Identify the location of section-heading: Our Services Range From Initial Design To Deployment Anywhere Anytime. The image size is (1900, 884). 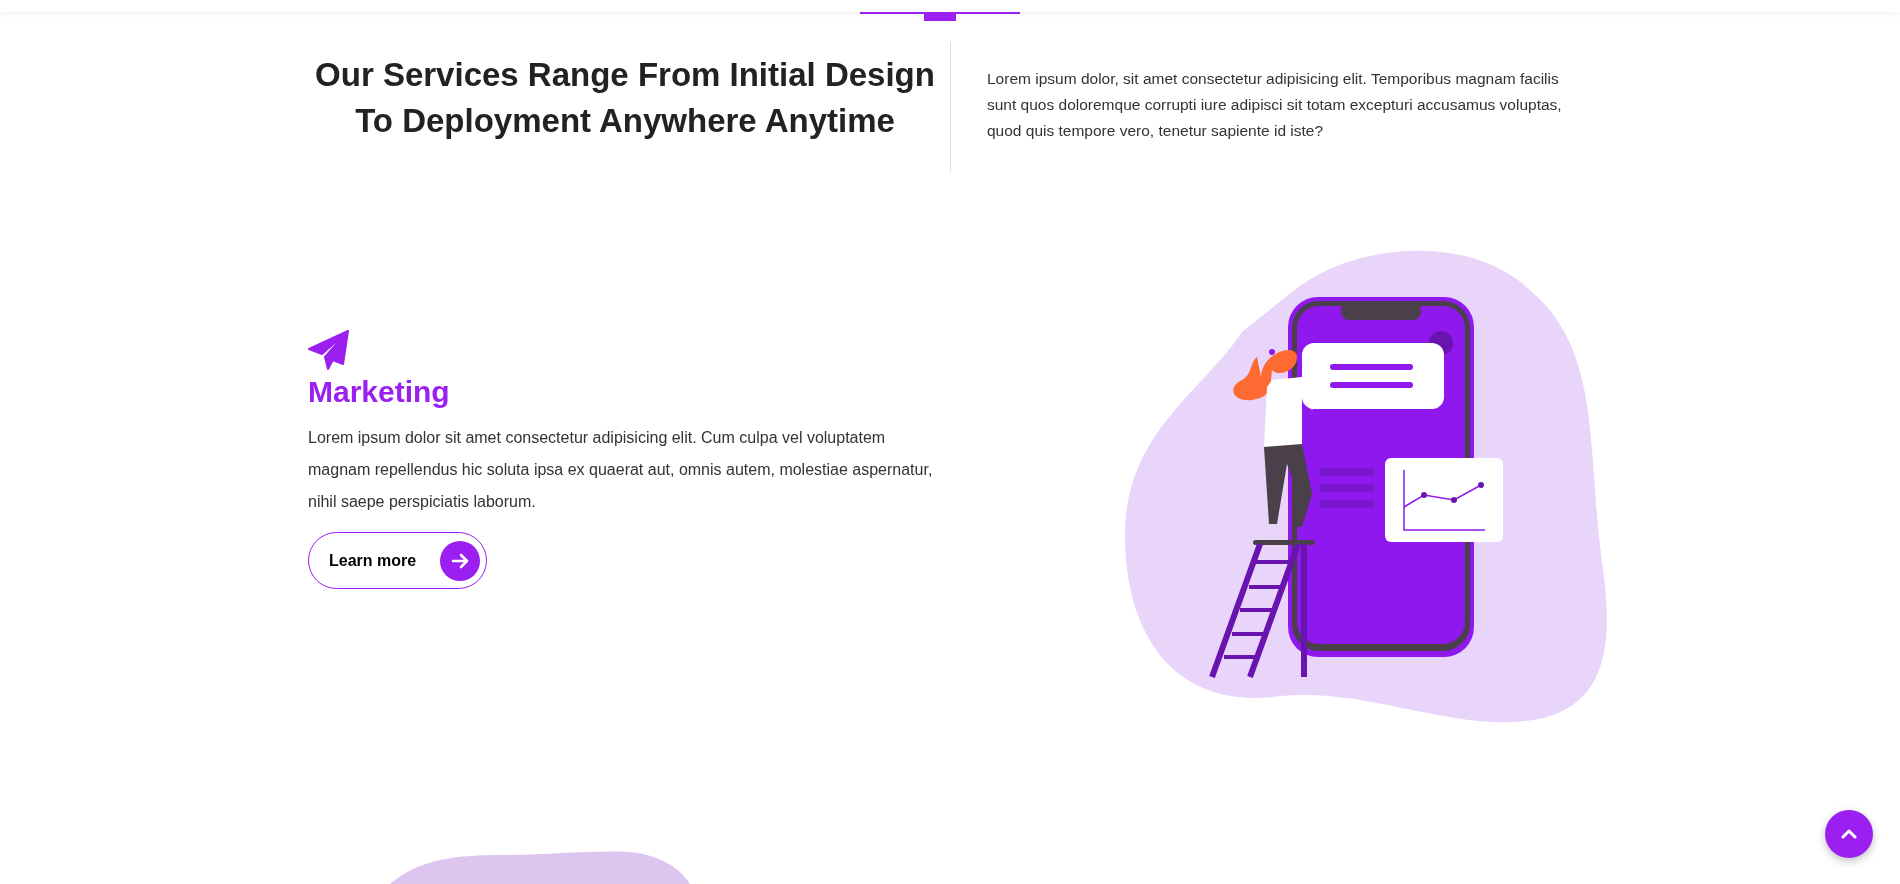
(625, 98).